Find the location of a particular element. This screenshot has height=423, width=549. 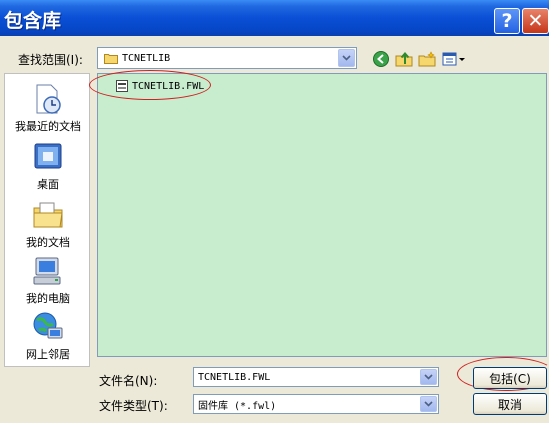

up-folder-icon is located at coordinates (404, 59).